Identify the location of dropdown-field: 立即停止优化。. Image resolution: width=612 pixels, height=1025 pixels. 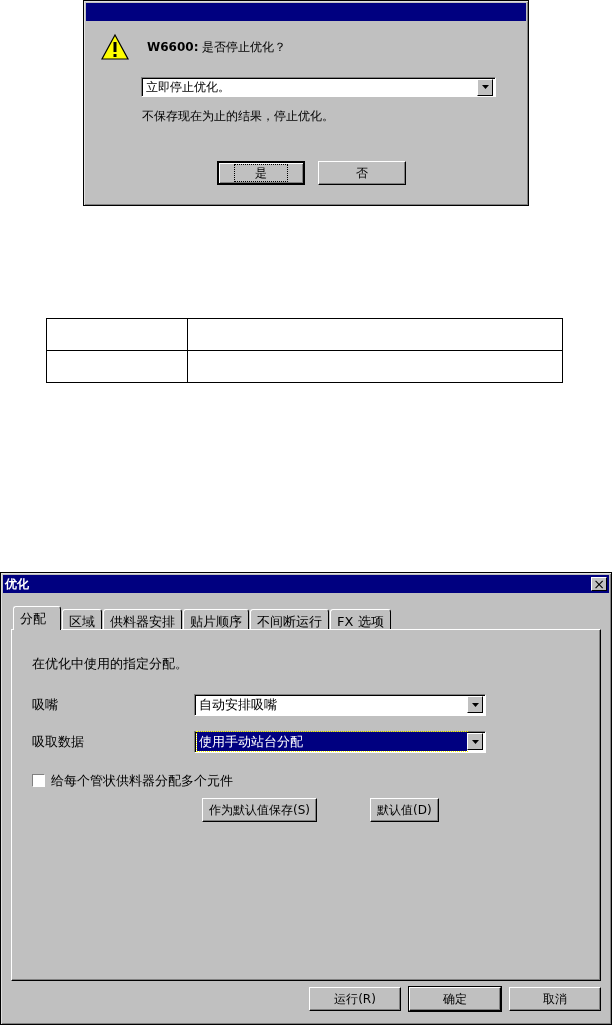
(318, 87).